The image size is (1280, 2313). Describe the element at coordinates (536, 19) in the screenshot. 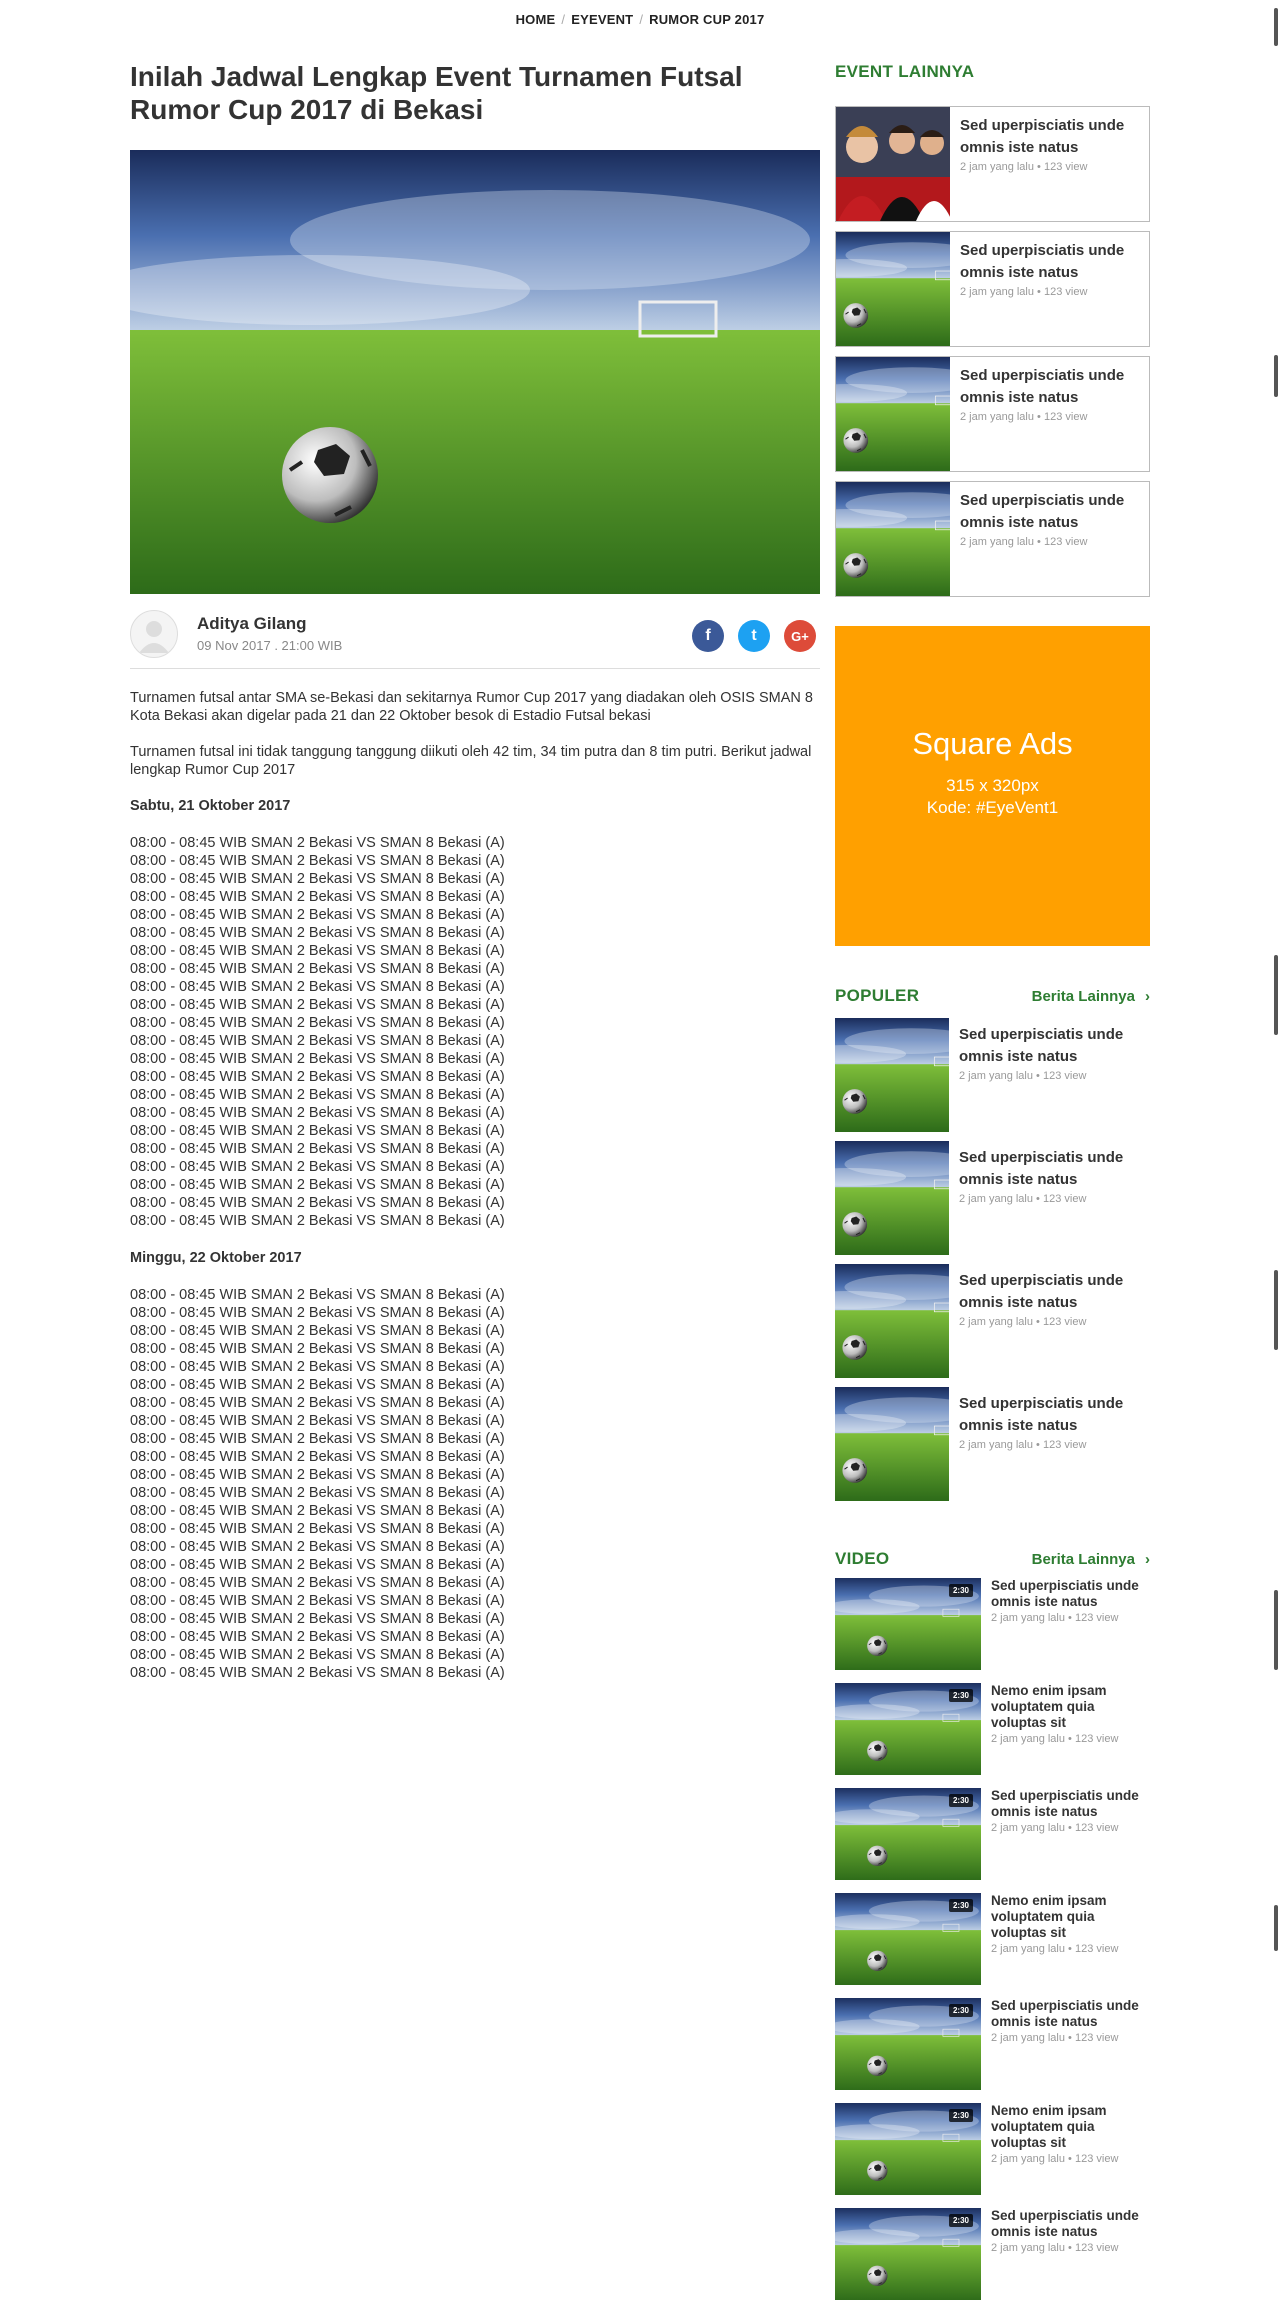

I see `breadcrumb-home: HOME` at that location.